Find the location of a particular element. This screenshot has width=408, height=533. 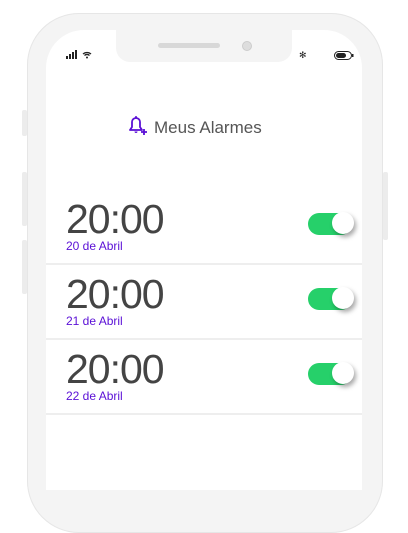

page-header: Meus Alarmes is located at coordinates (194, 127).